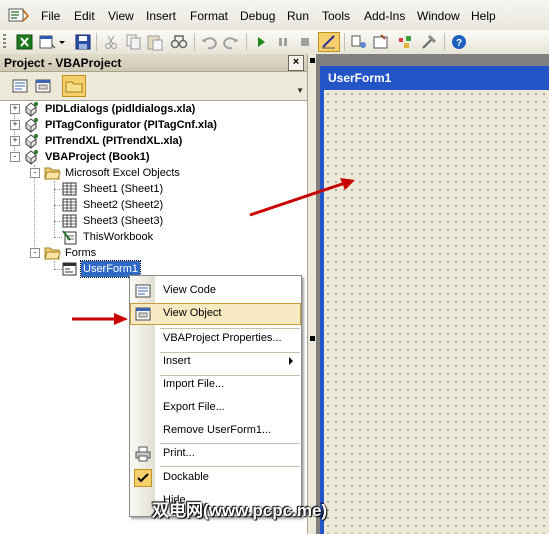 This screenshot has height=534, width=549. Describe the element at coordinates (155, 42) in the screenshot. I see `paste-icon` at that location.